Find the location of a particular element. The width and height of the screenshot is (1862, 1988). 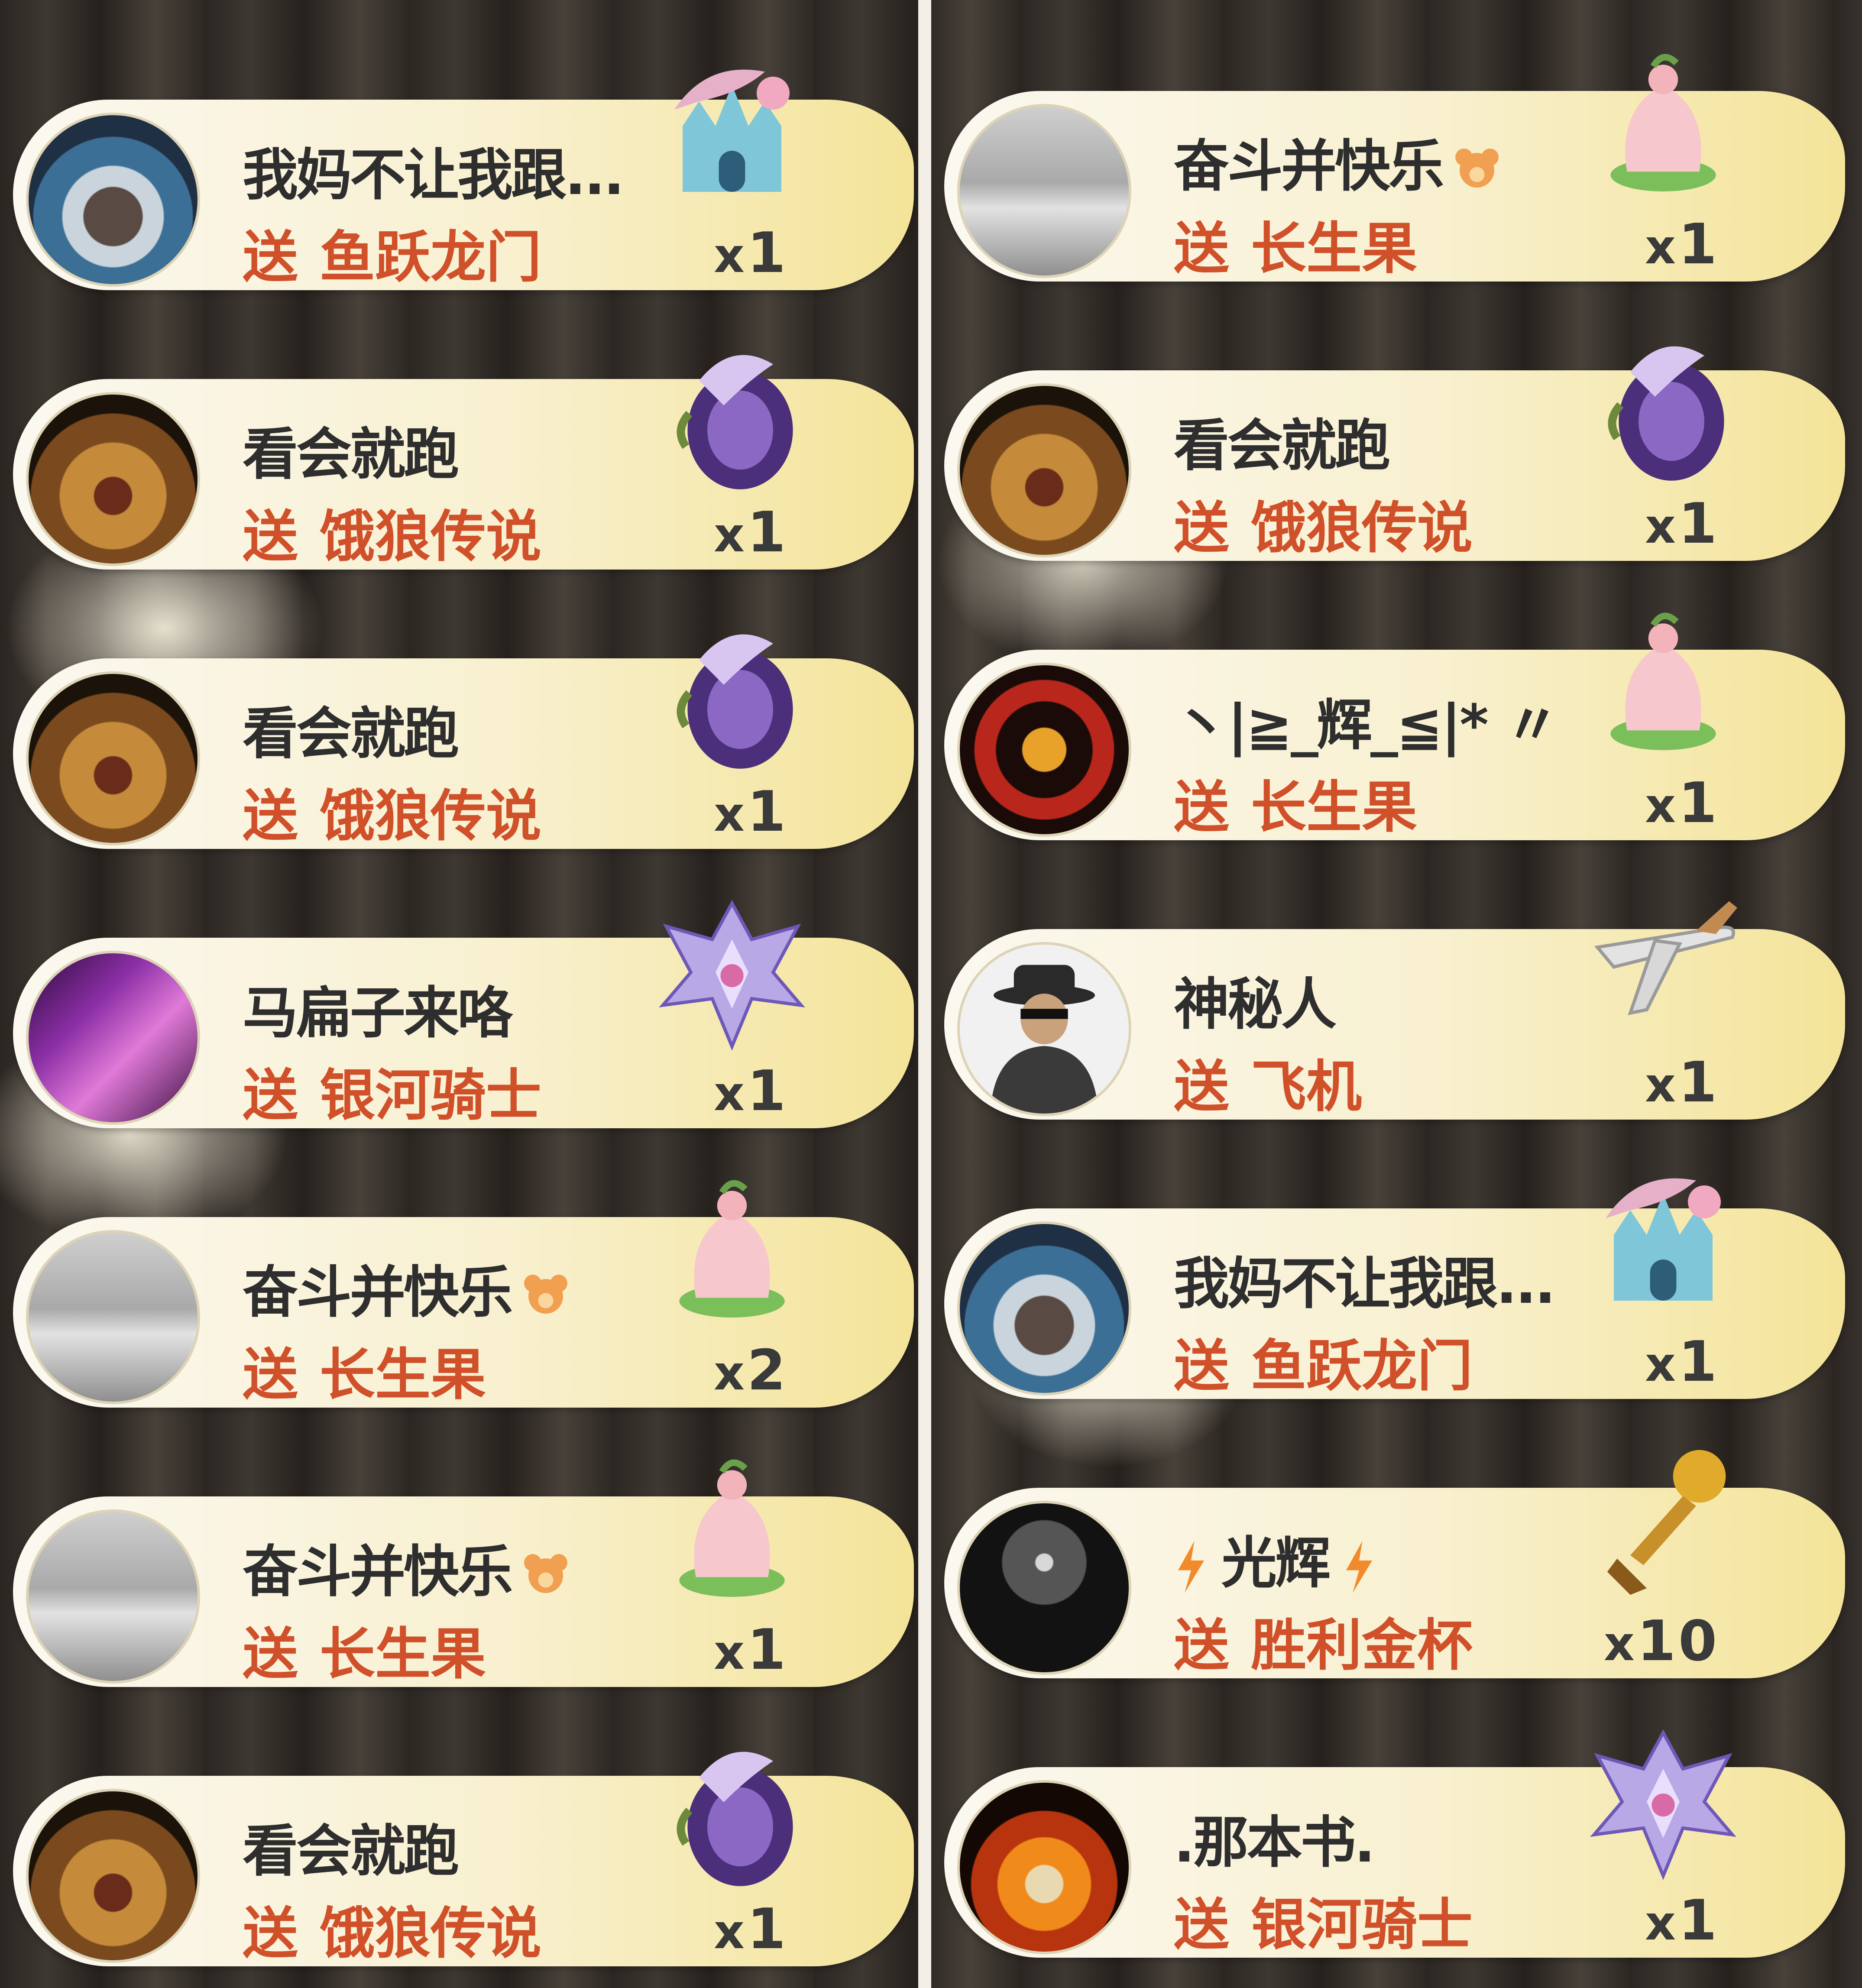

column-divider is located at coordinates (924, 994).